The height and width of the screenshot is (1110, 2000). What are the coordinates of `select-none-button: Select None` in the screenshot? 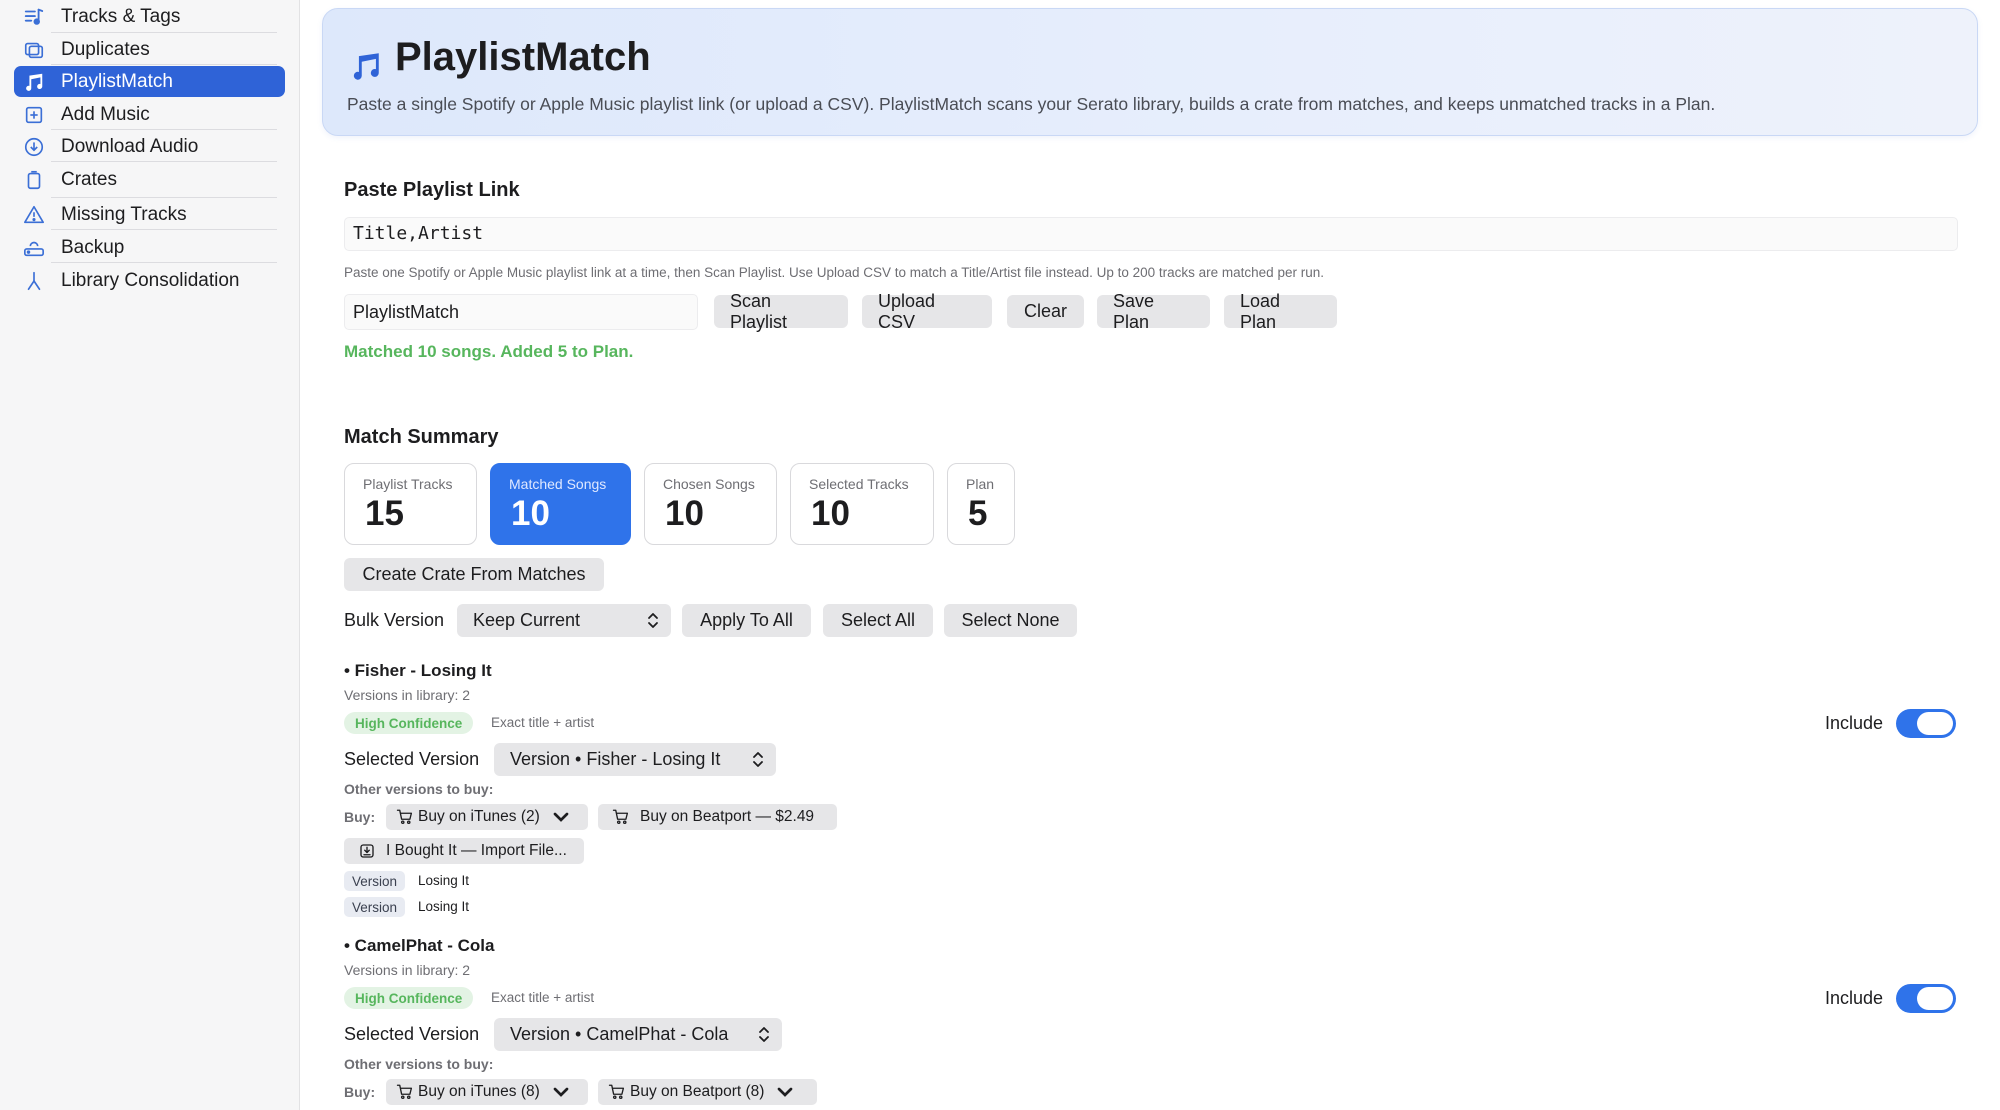 It's located at (1010, 620).